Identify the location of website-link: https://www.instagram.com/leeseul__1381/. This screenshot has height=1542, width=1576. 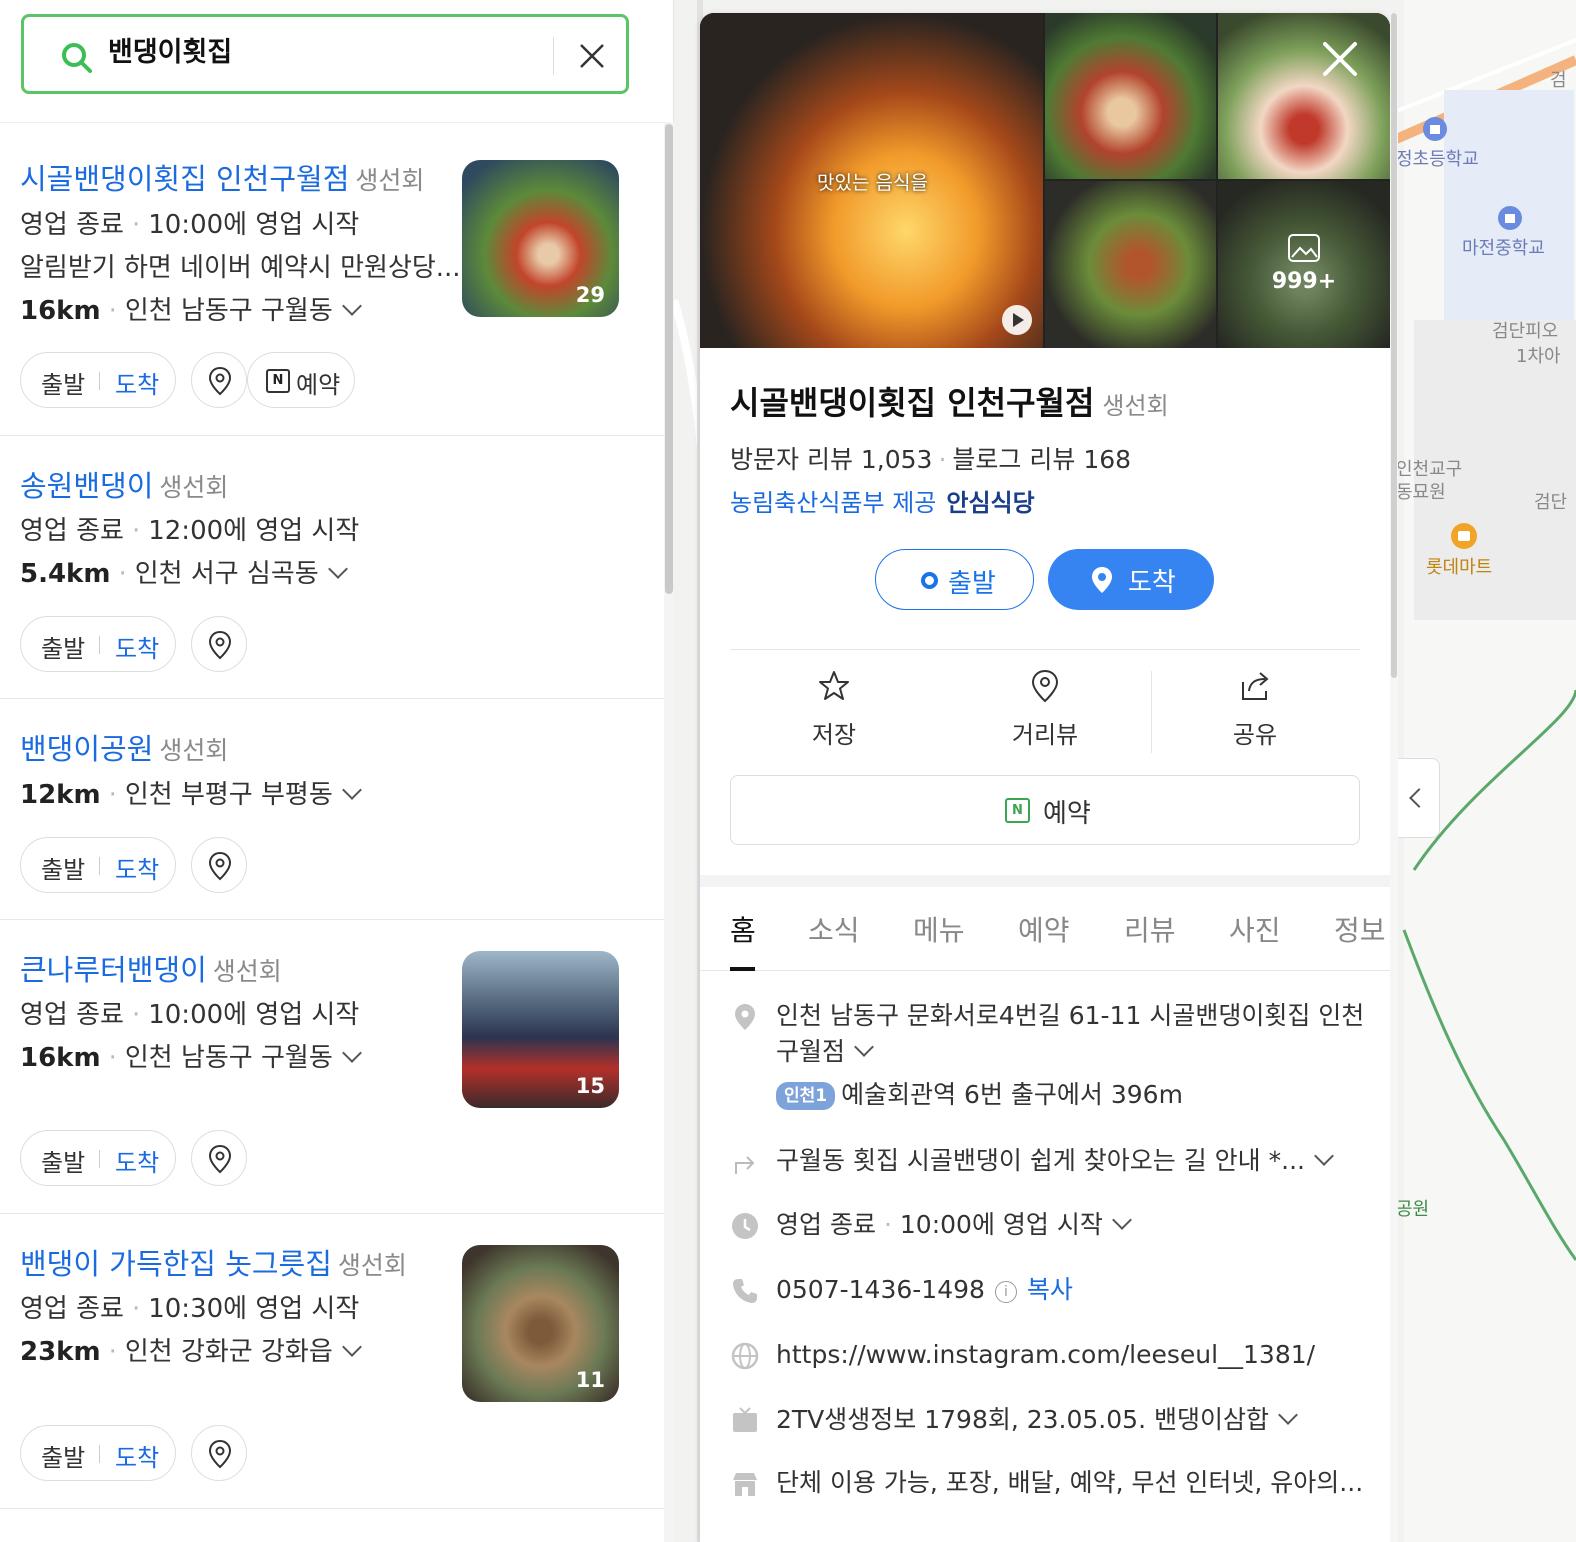
(1045, 1355).